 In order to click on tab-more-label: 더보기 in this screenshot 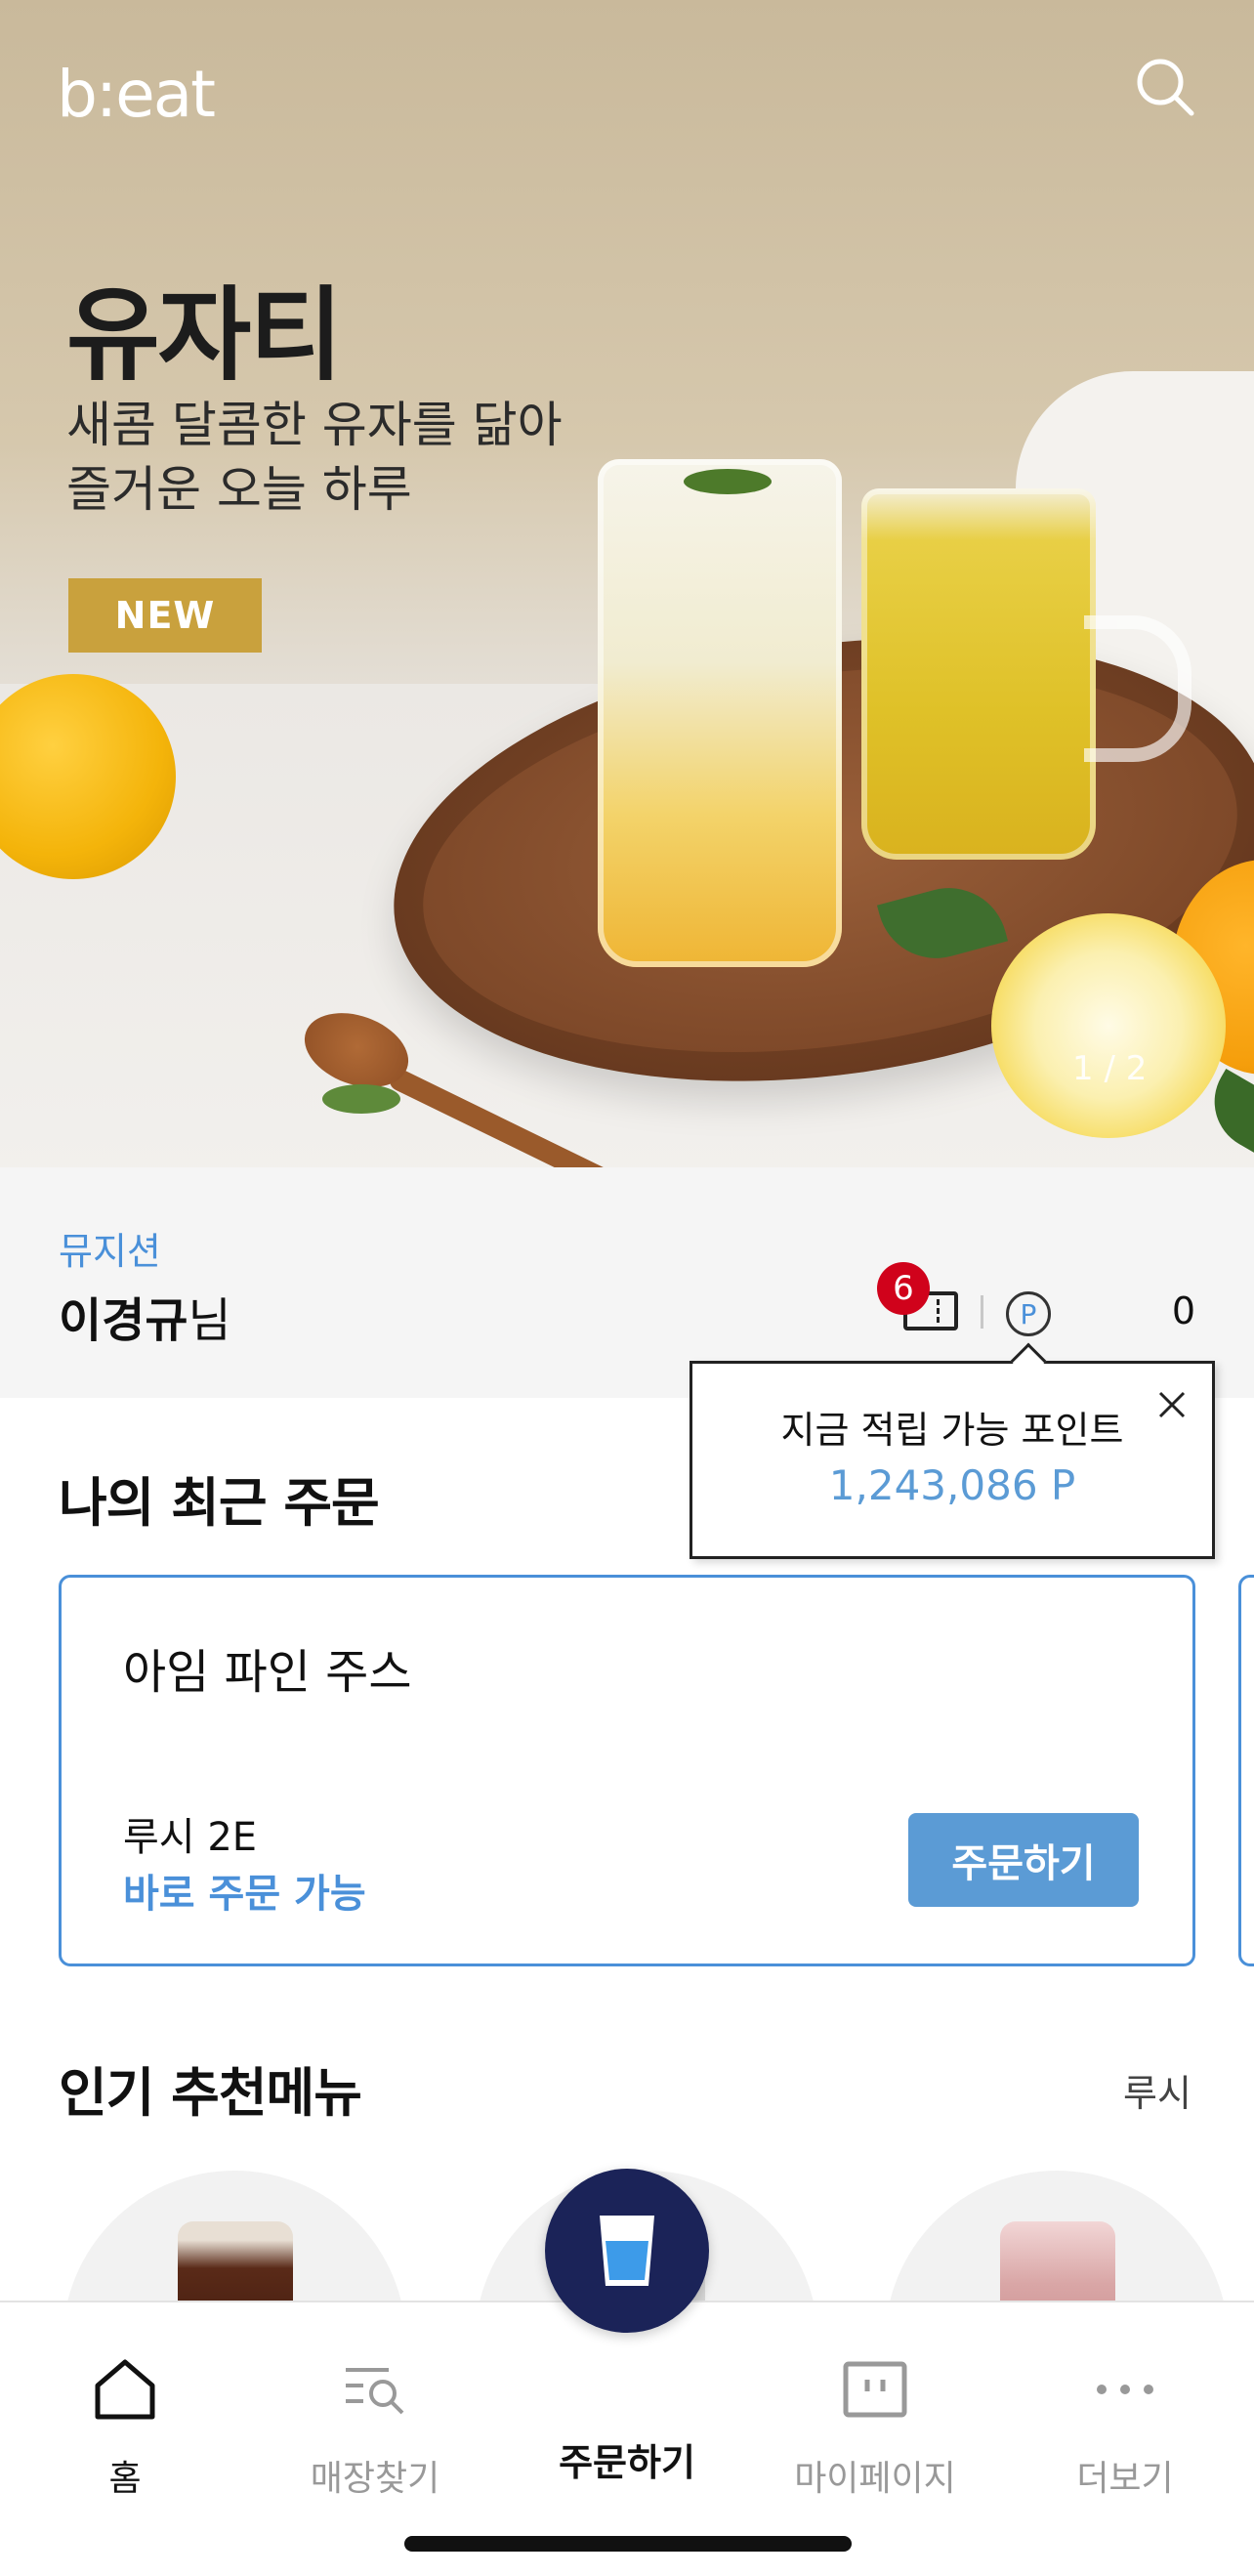, I will do `click(1125, 2479)`.